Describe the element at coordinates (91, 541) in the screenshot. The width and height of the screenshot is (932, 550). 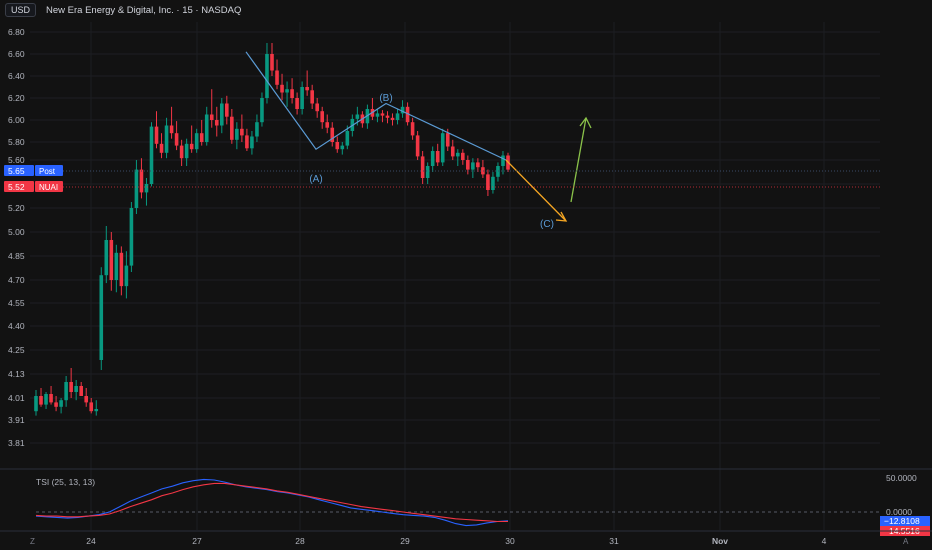
I see `time-tick-label: 24` at that location.